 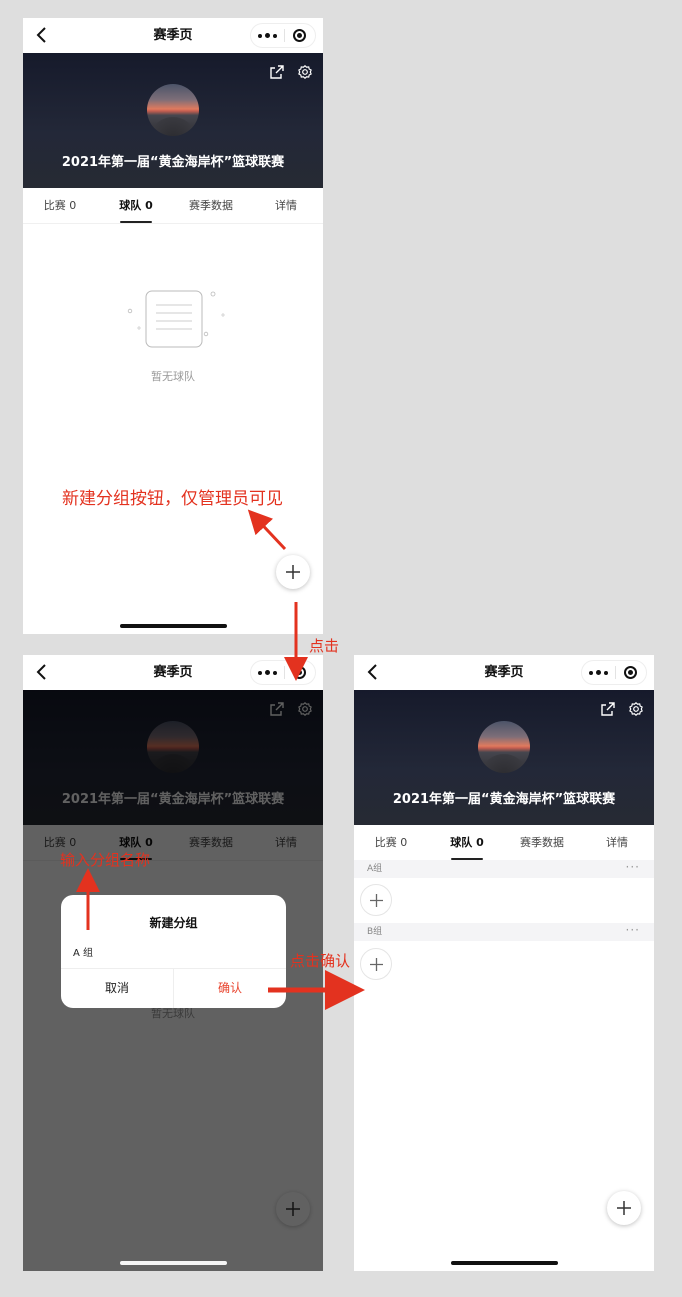 What do you see at coordinates (320, 961) in the screenshot?
I see `note-confirm: 点击确认` at bounding box center [320, 961].